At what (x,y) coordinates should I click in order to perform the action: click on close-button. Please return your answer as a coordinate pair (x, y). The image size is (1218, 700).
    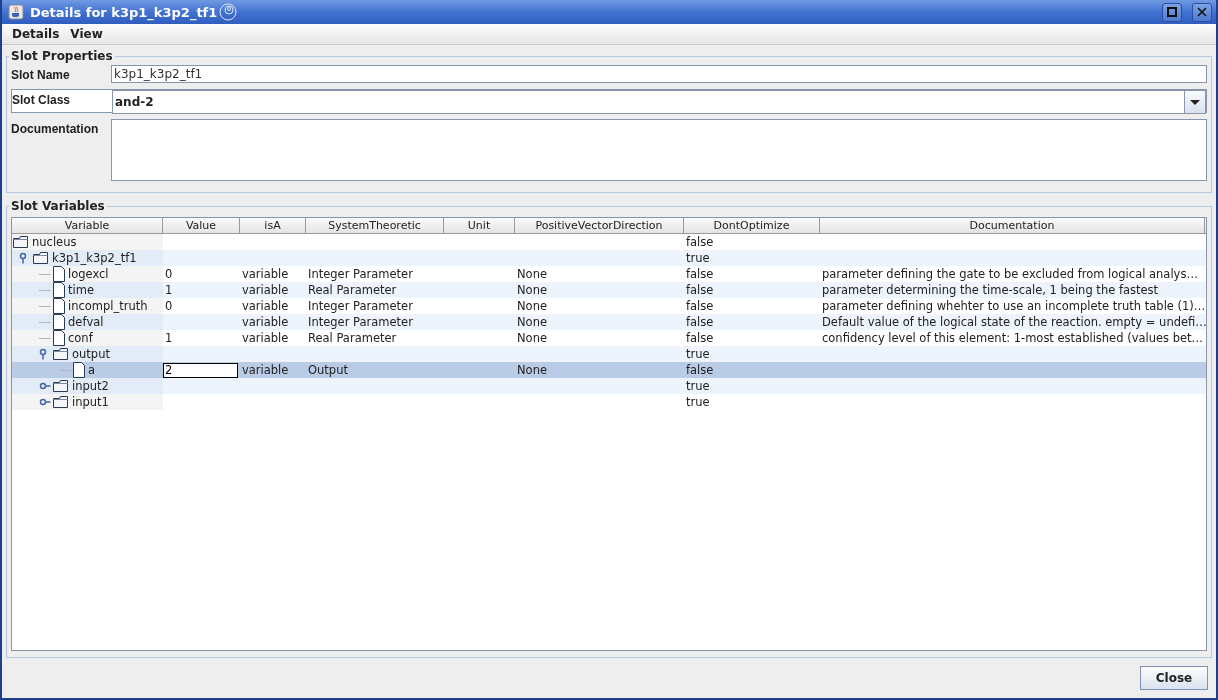
    Looking at the image, I should click on (1202, 12).